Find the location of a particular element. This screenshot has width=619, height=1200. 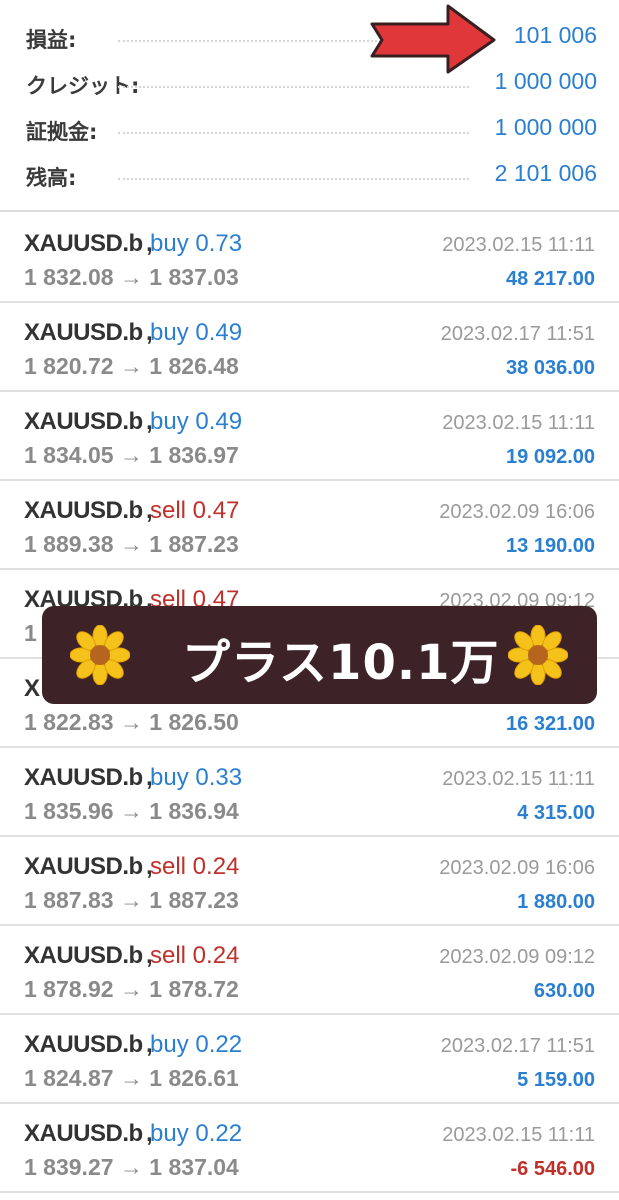

summary-label: 残高: is located at coordinates (51, 178).